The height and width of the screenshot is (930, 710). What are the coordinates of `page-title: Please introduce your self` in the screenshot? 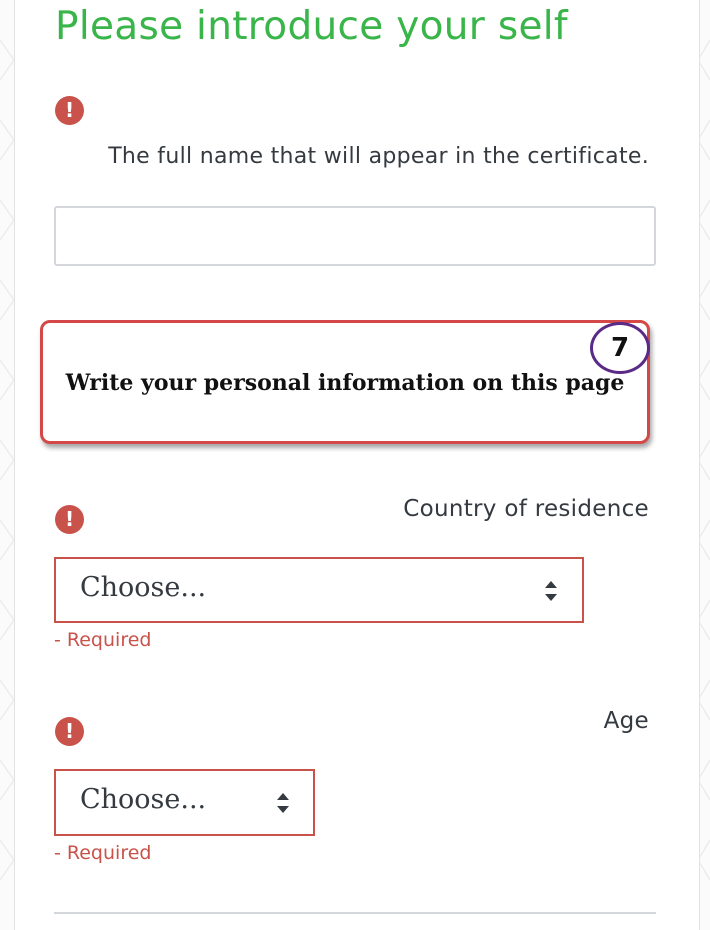 It's located at (311, 26).